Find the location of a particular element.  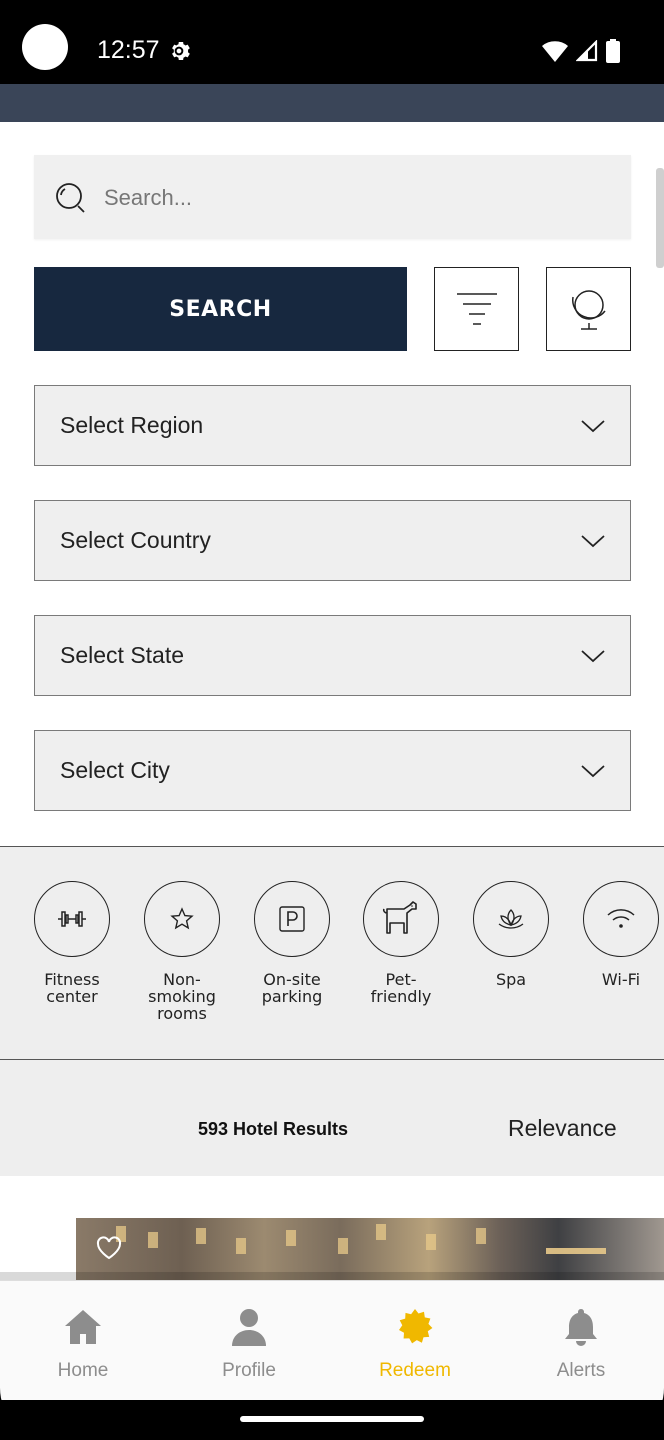

nav-alerts: Alerts is located at coordinates (581, 1344).